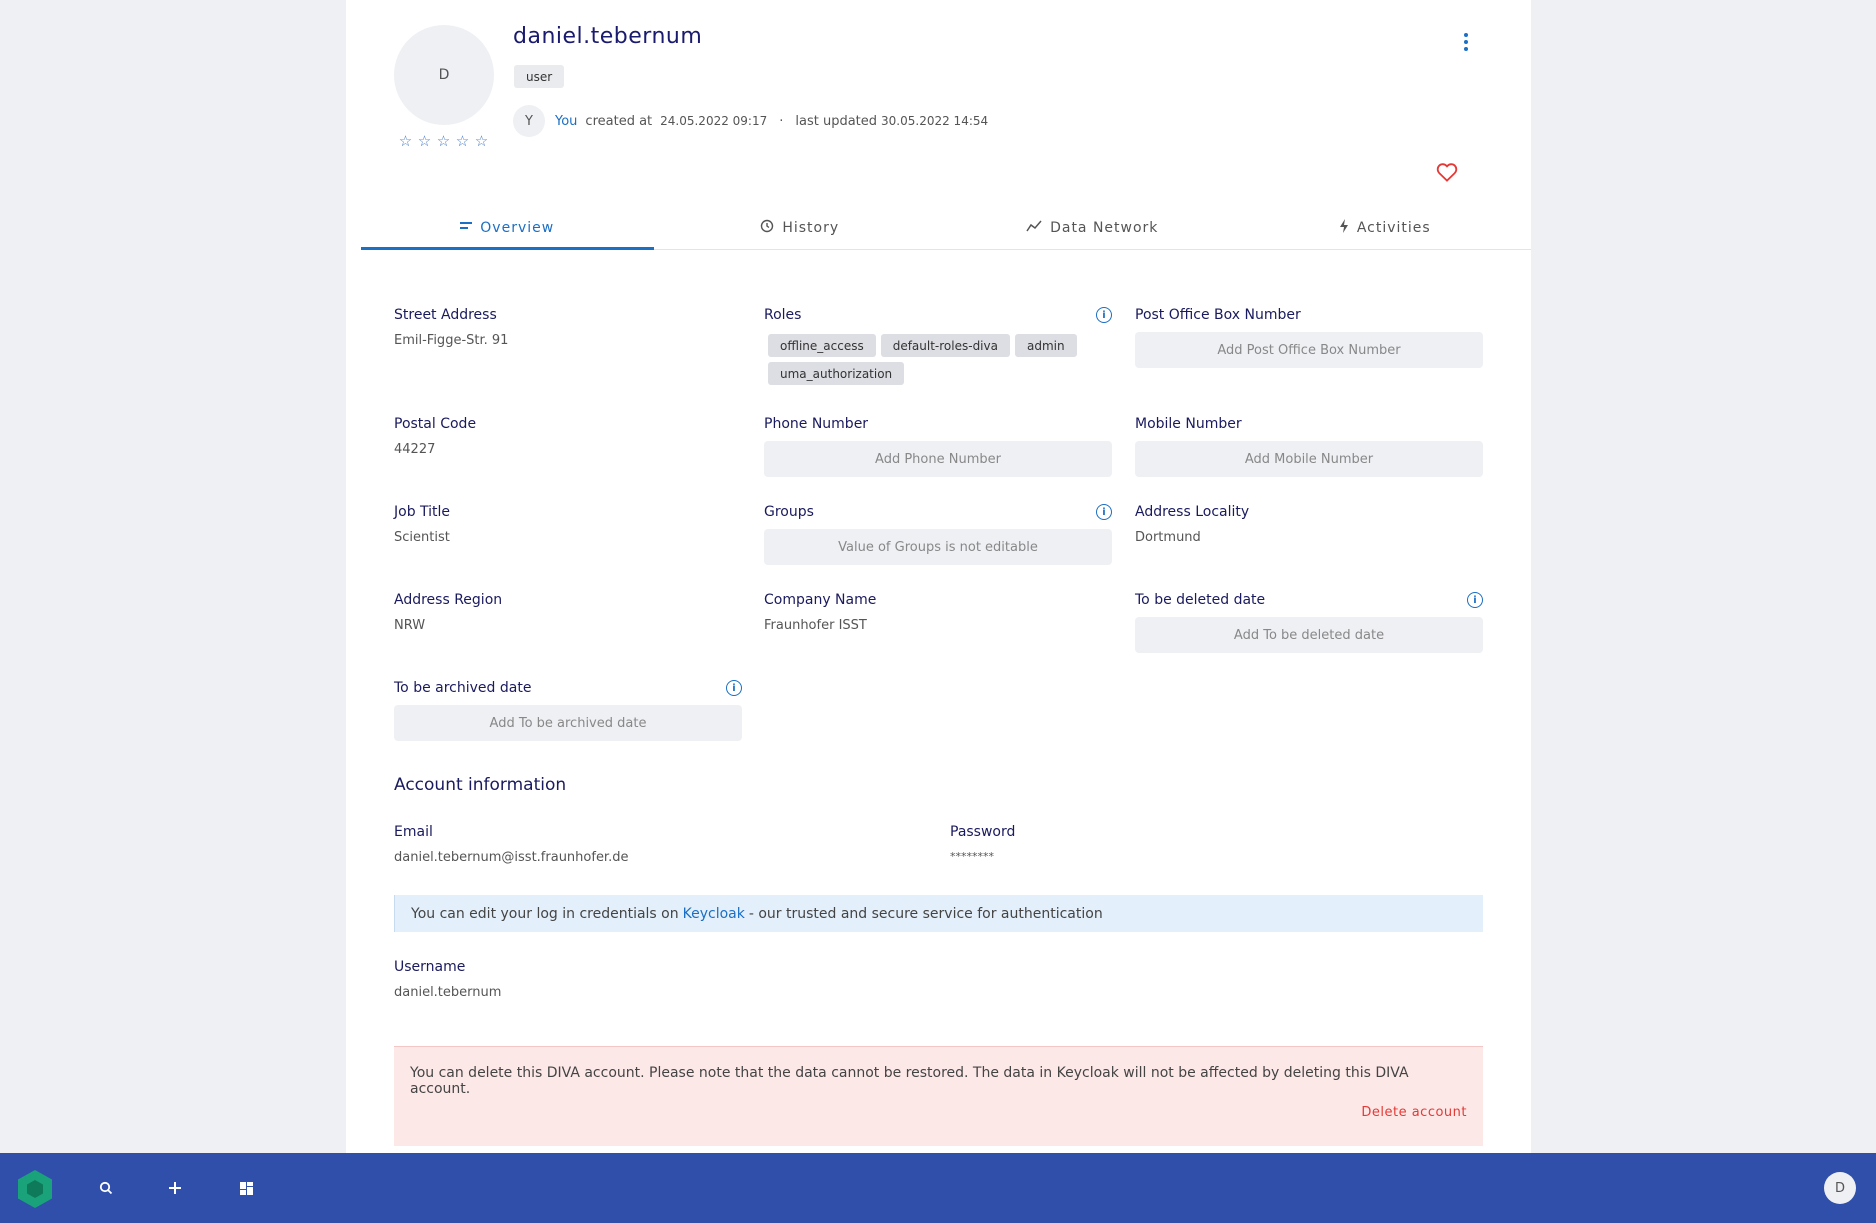 The width and height of the screenshot is (1876, 1223). I want to click on favorite-heart-icon, so click(1447, 174).